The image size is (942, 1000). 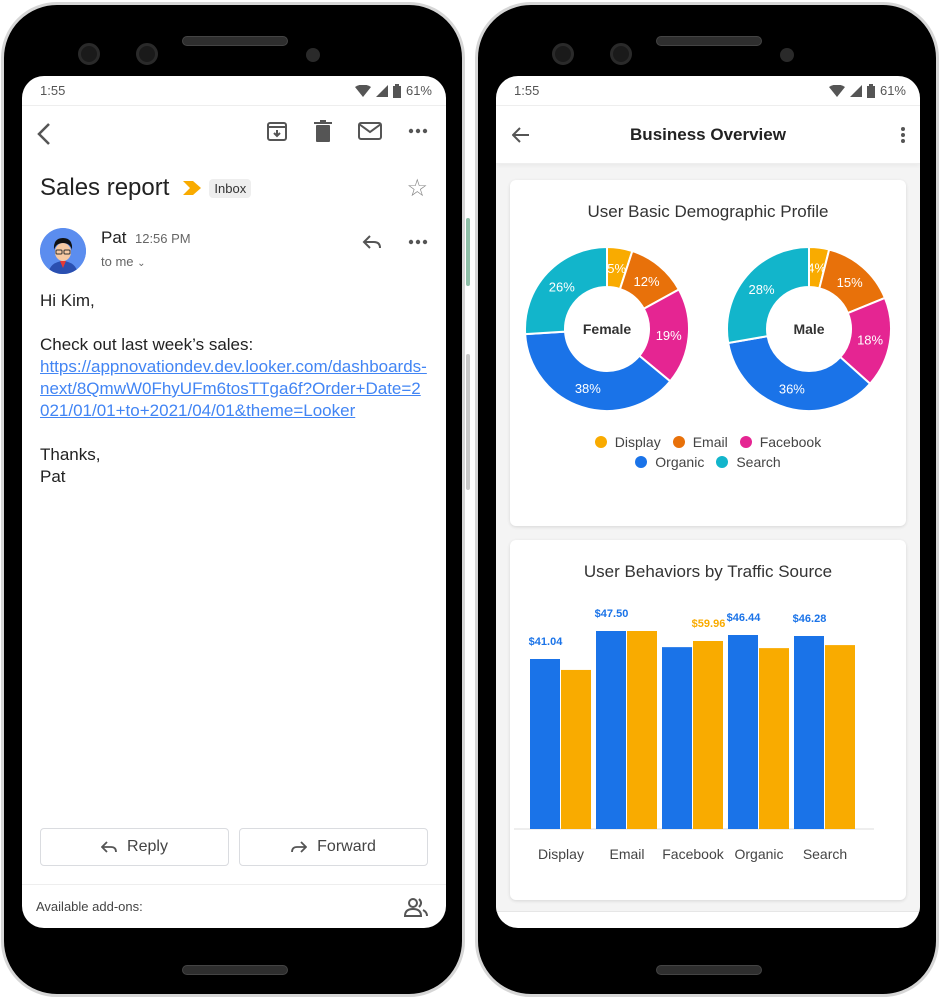 What do you see at coordinates (546, 642) in the screenshot?
I see `bar-data-label: $41.04` at bounding box center [546, 642].